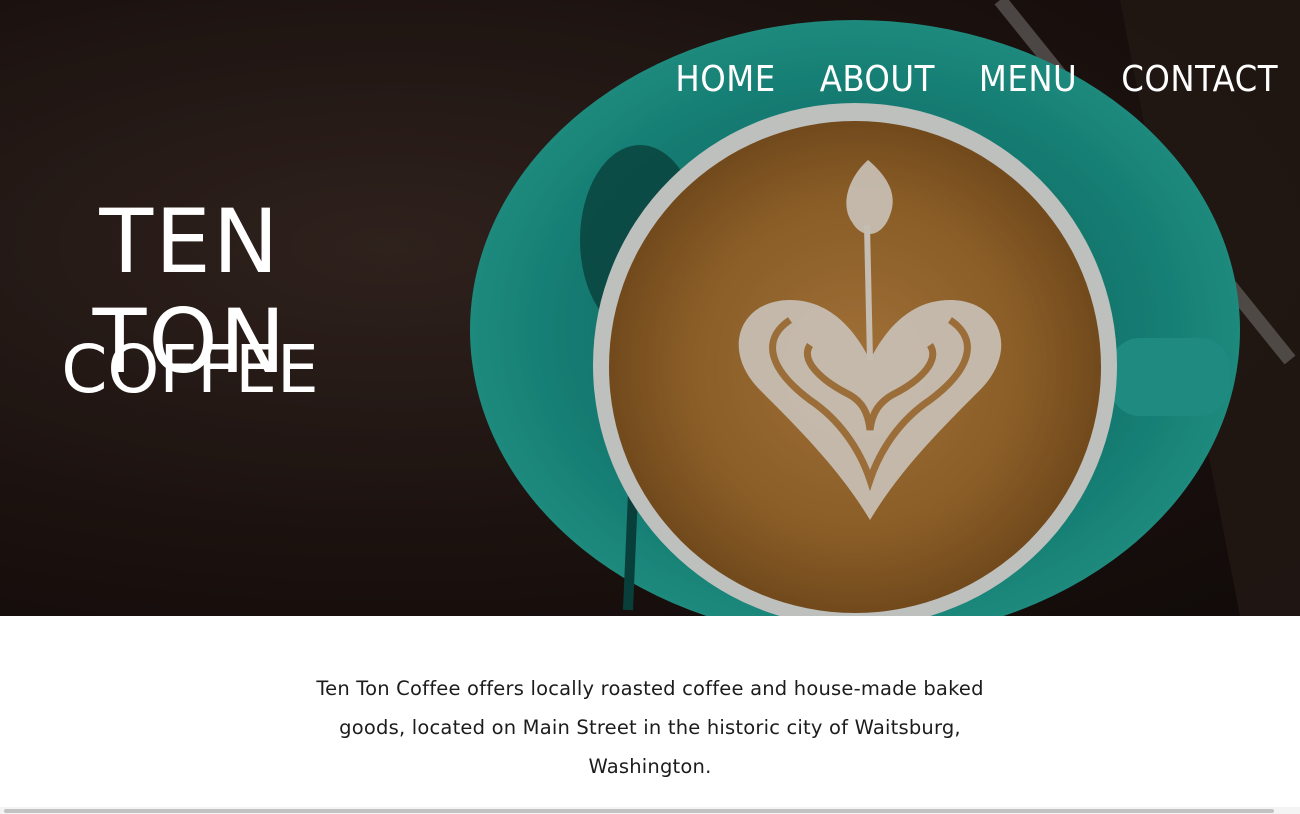 This screenshot has height=814, width=1300. What do you see at coordinates (1028, 80) in the screenshot?
I see `nav-menu: MENU` at bounding box center [1028, 80].